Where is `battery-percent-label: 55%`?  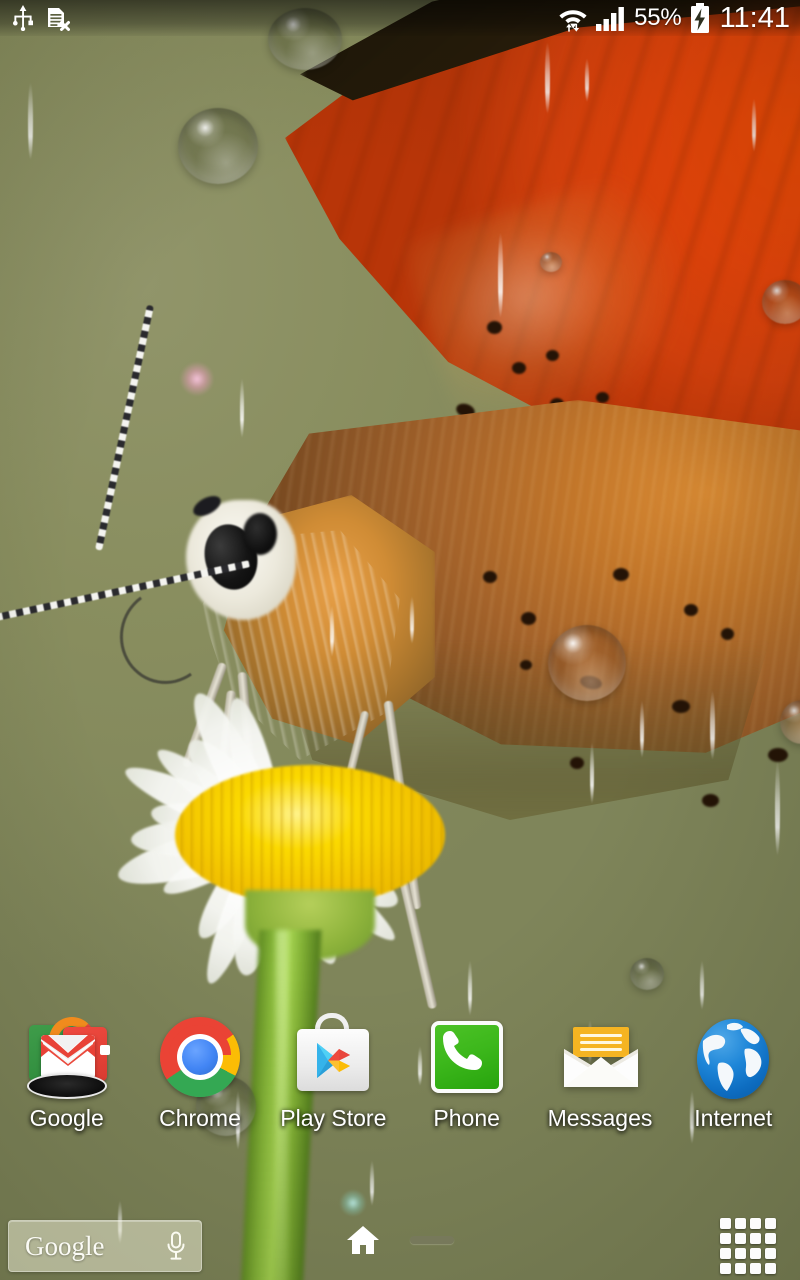 battery-percent-label: 55% is located at coordinates (658, 17).